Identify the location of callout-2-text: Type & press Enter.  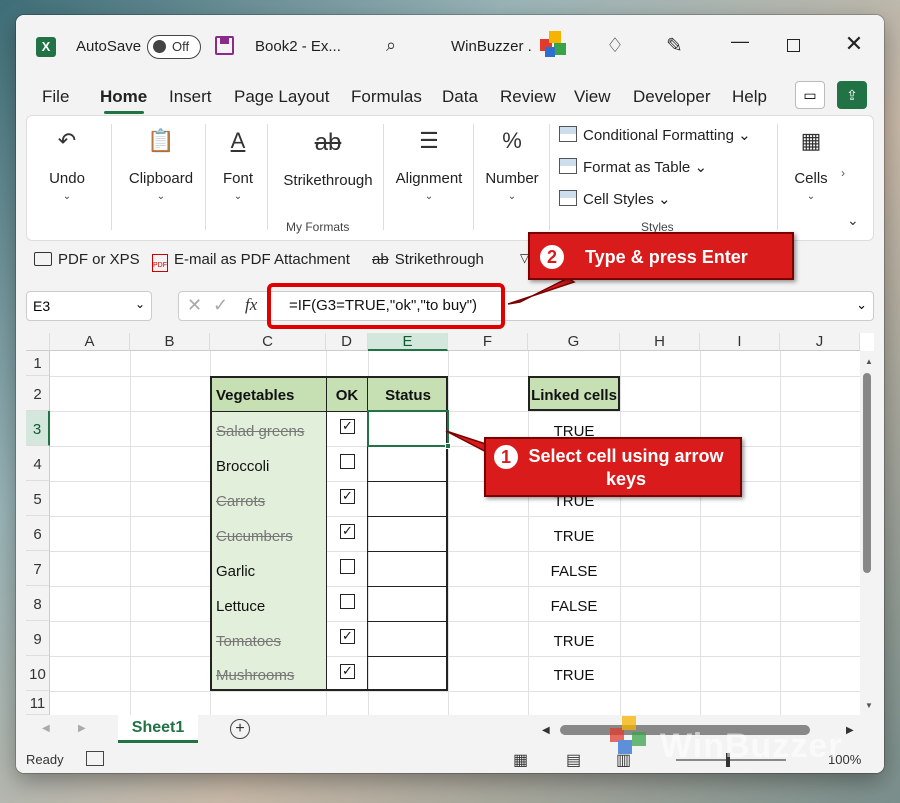
(666, 257).